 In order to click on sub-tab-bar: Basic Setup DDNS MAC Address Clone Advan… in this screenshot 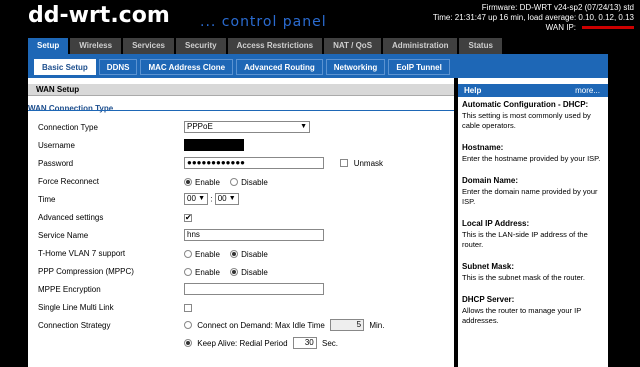, I will do `click(318, 66)`.